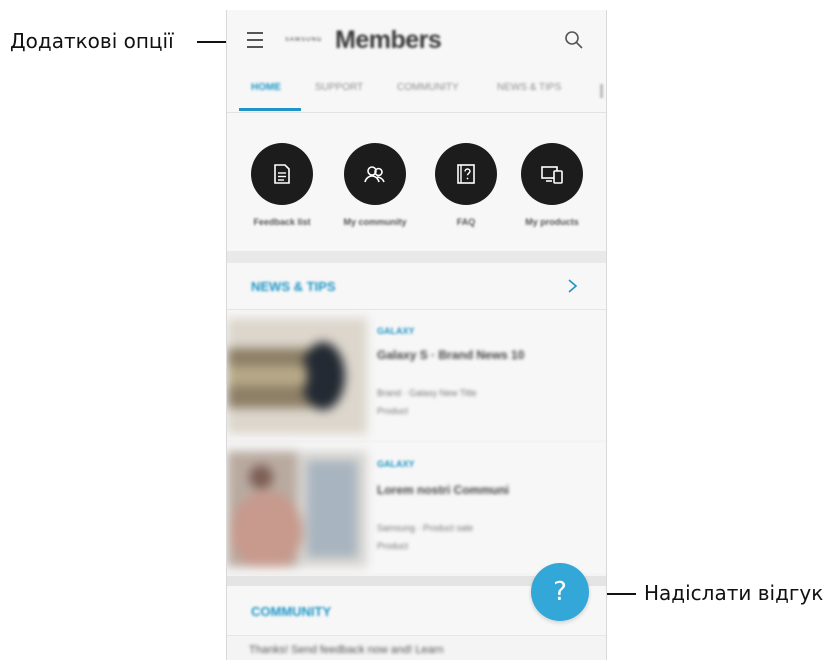 Image resolution: width=834 pixels, height=660 pixels. Describe the element at coordinates (375, 185) in the screenshot. I see `quick-action-my-community: My community` at that location.